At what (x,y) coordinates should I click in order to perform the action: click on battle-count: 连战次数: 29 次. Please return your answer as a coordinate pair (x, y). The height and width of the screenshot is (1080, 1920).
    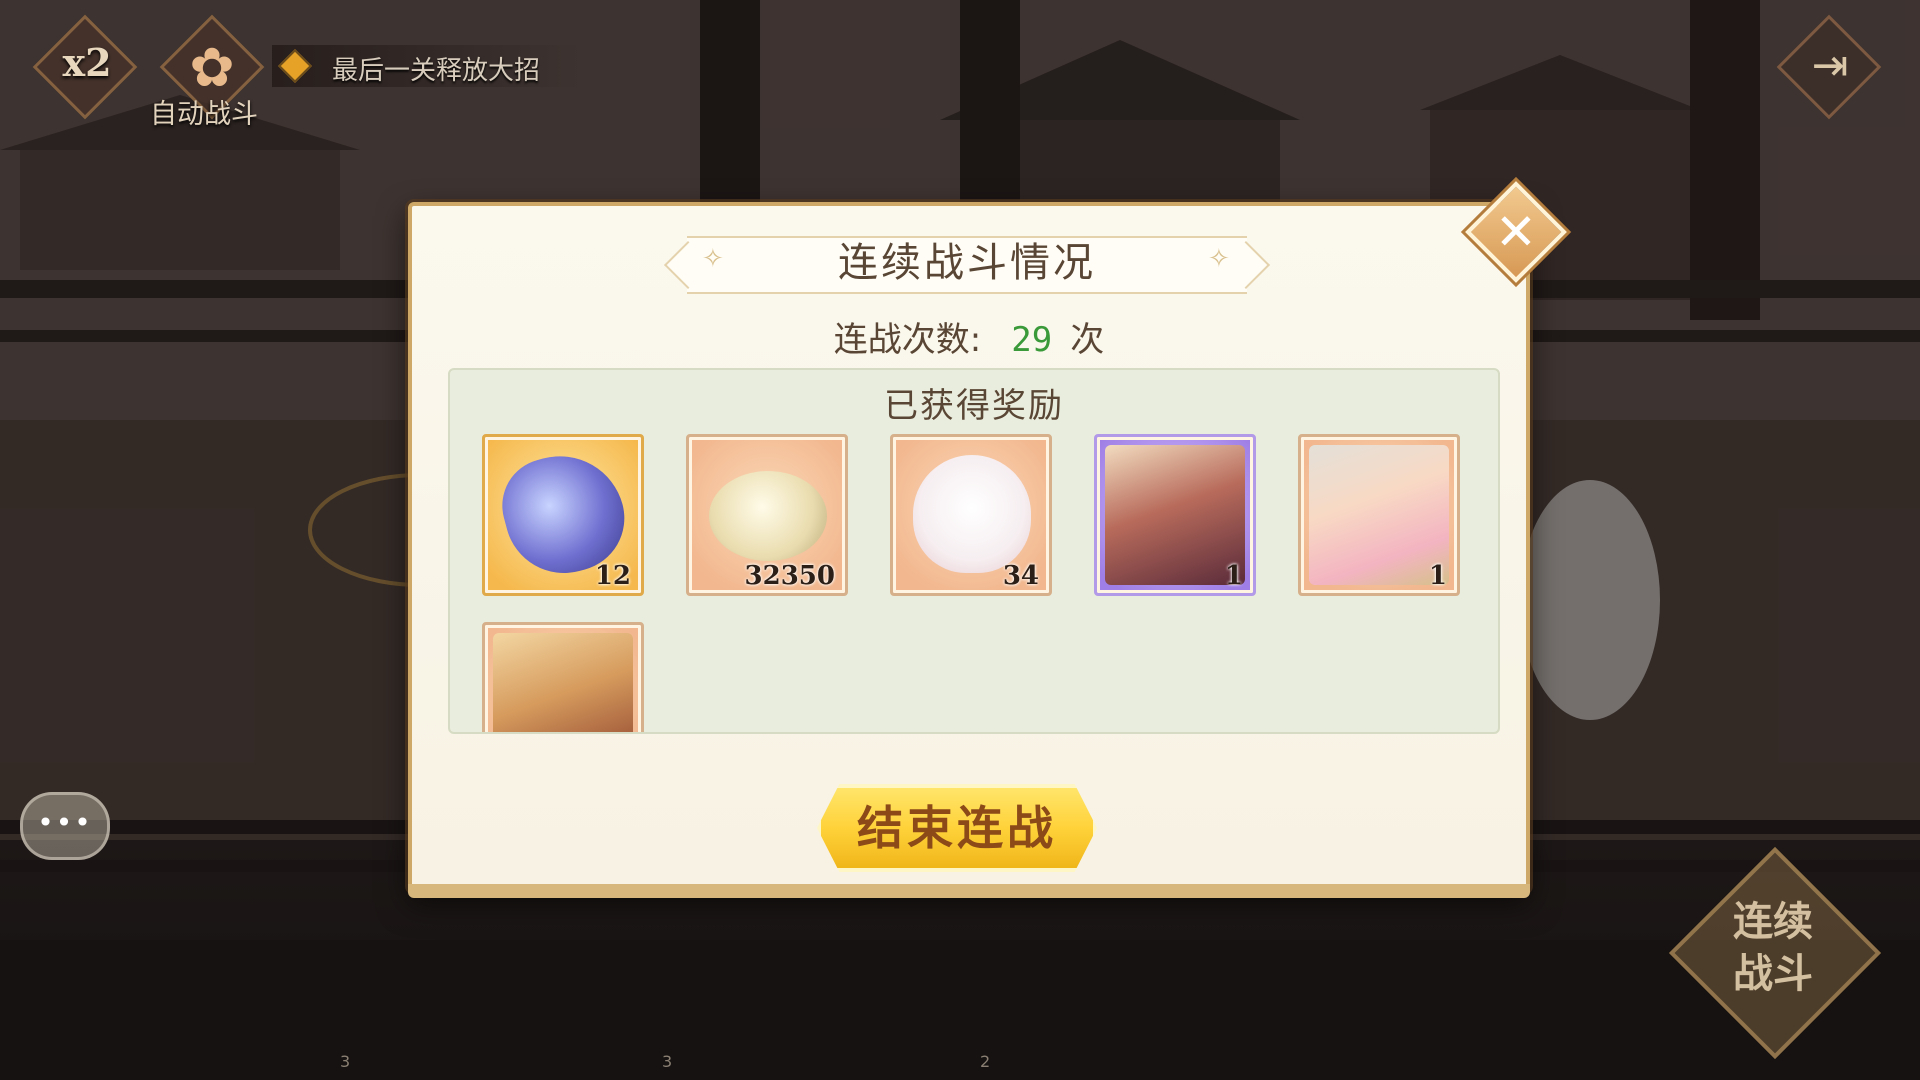
    Looking at the image, I should click on (969, 336).